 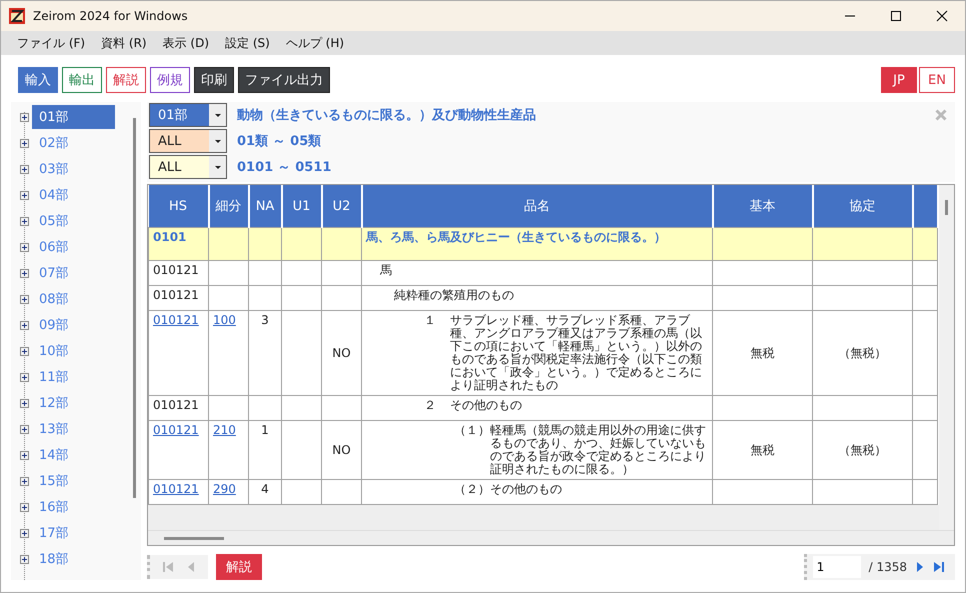 What do you see at coordinates (60, 403) in the screenshot?
I see `tree-item: 12部` at bounding box center [60, 403].